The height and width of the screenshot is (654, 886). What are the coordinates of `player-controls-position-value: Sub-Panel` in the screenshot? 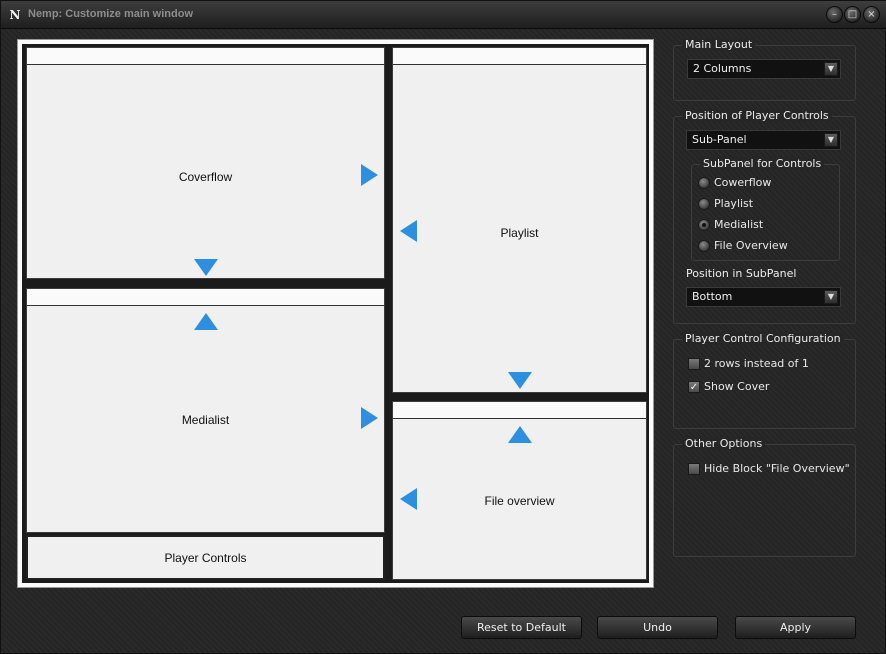 It's located at (719, 139).